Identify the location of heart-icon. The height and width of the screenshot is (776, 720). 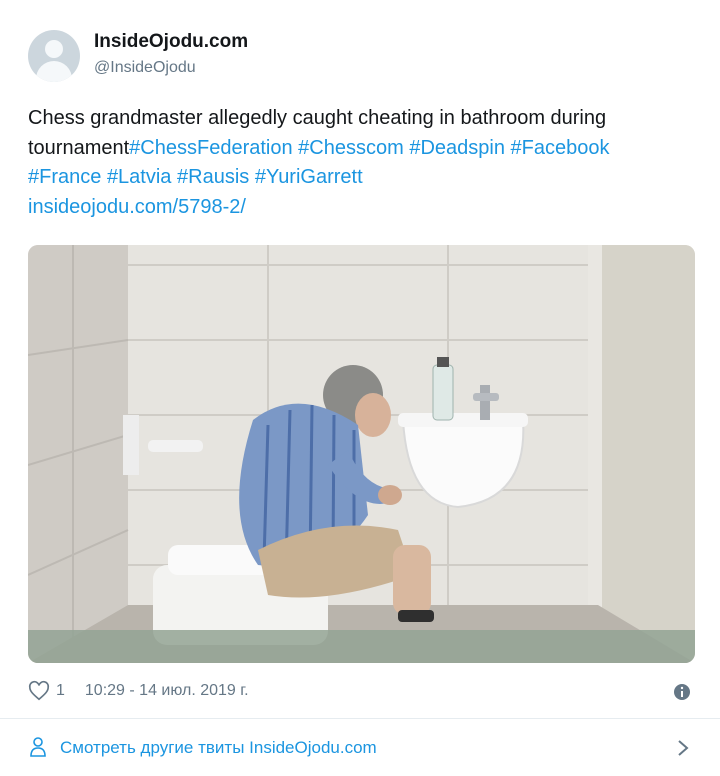
(39, 691).